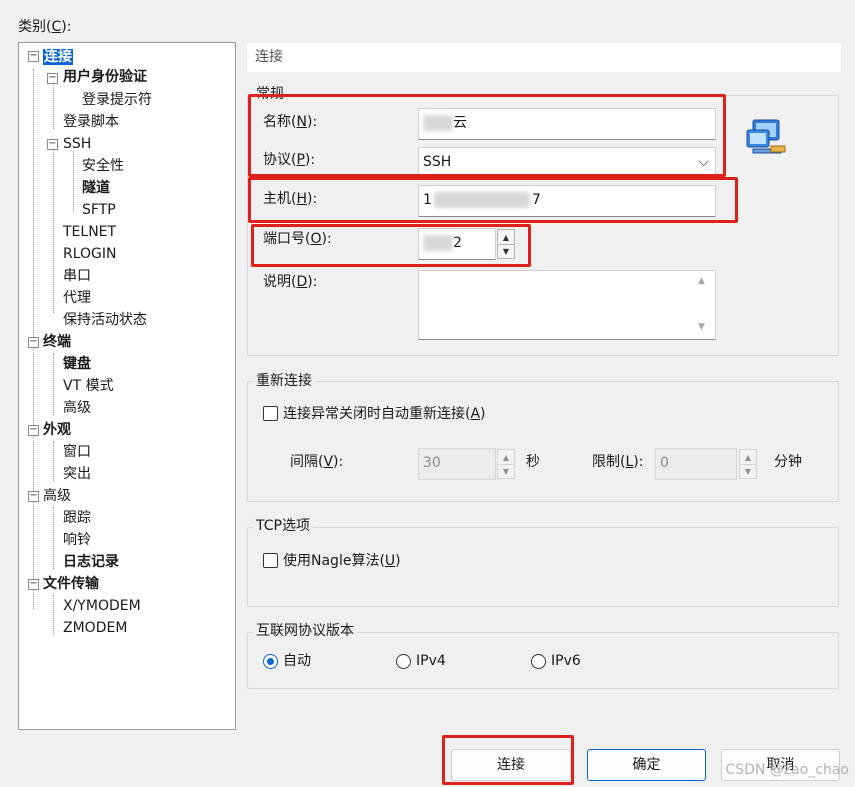  I want to click on interval-stepper: ▲ ▼, so click(506, 464).